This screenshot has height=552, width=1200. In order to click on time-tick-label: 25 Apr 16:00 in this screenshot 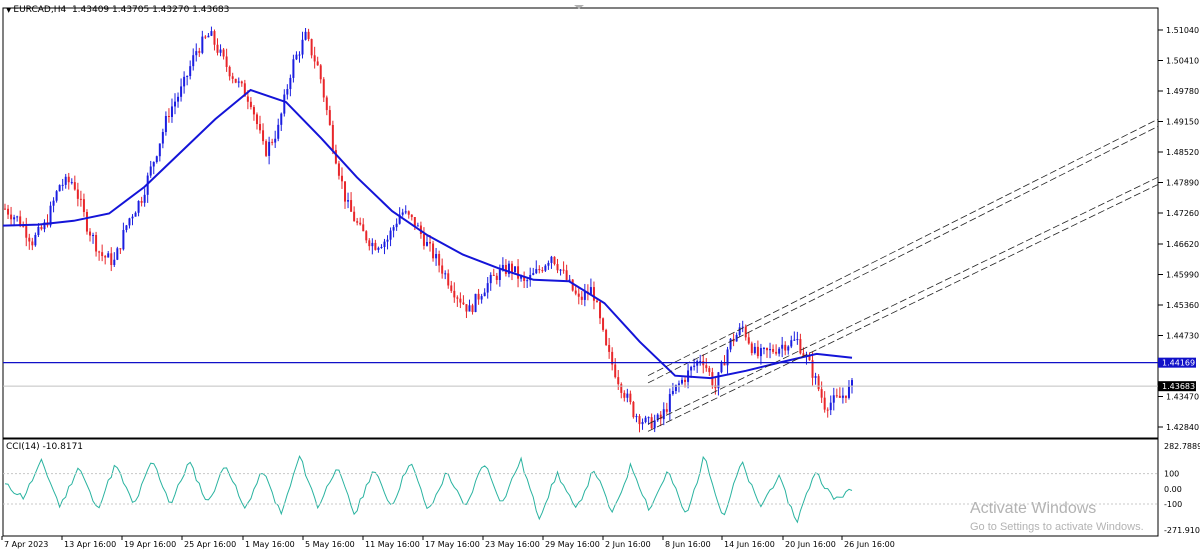, I will do `click(210, 544)`.